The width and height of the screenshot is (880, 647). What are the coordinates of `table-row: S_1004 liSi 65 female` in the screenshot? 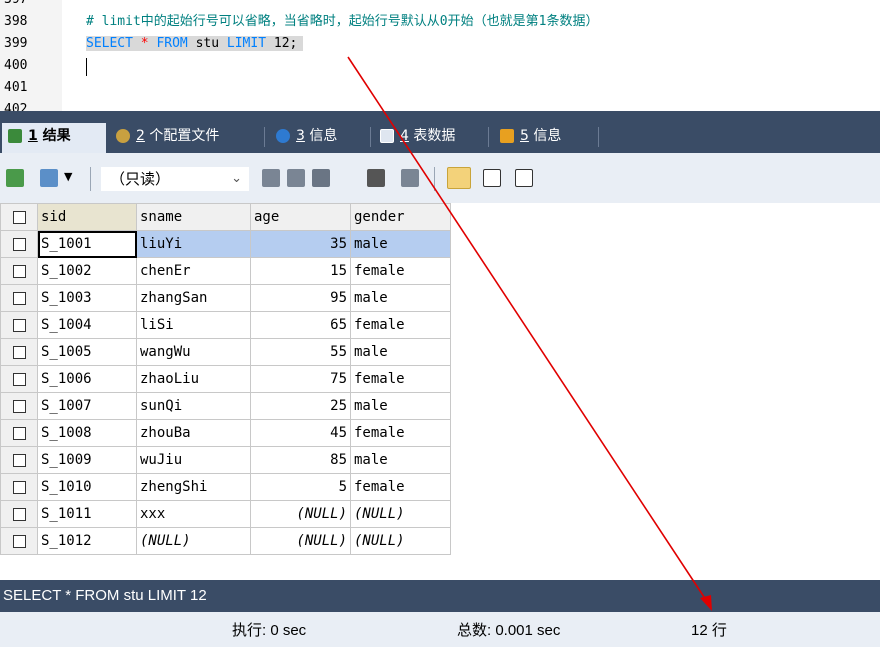 It's located at (225, 325).